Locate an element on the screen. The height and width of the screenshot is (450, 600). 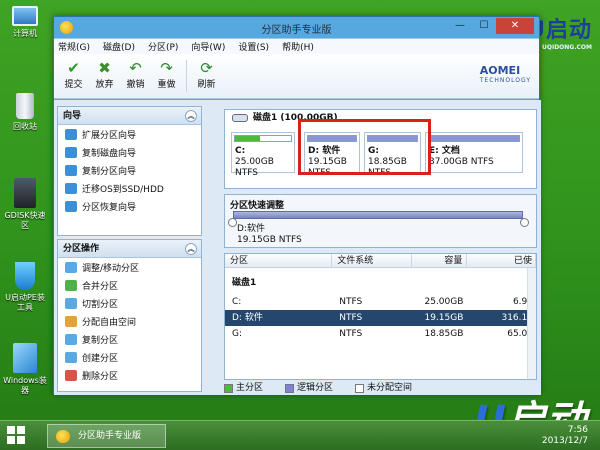
split-icon is located at coordinates (71, 303).